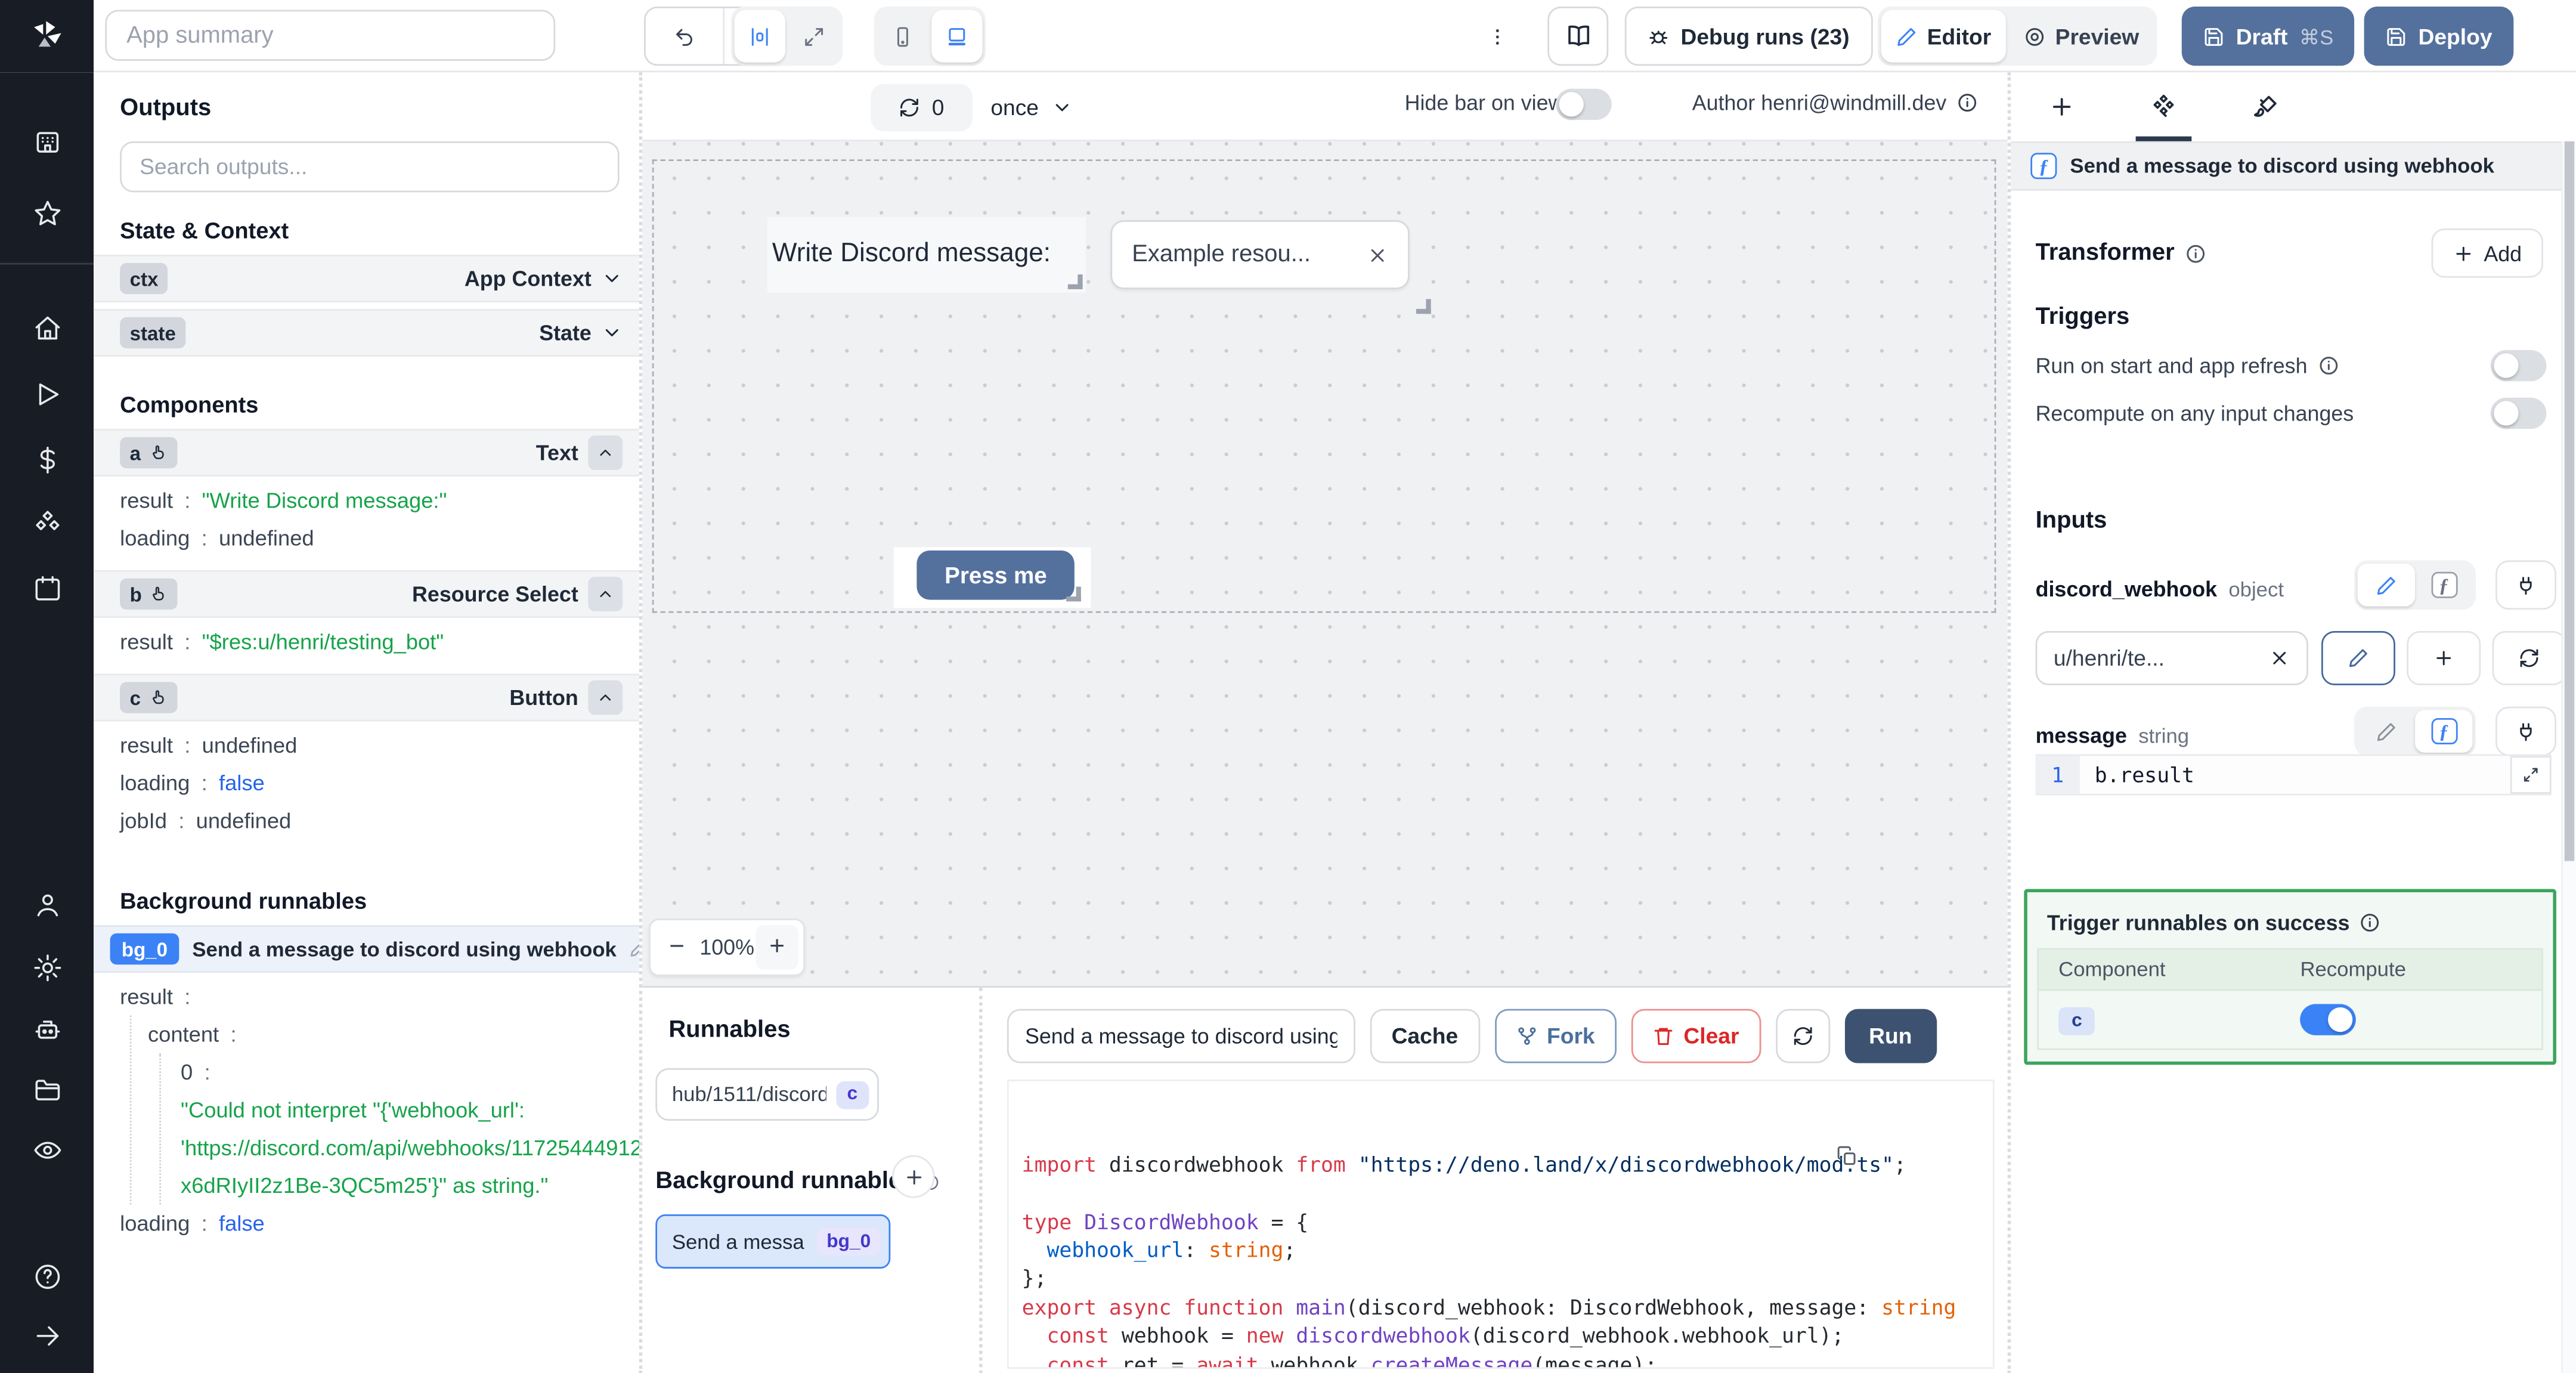 The image size is (2576, 1373). What do you see at coordinates (1584, 104) in the screenshot?
I see `hide-bar-toggle` at bounding box center [1584, 104].